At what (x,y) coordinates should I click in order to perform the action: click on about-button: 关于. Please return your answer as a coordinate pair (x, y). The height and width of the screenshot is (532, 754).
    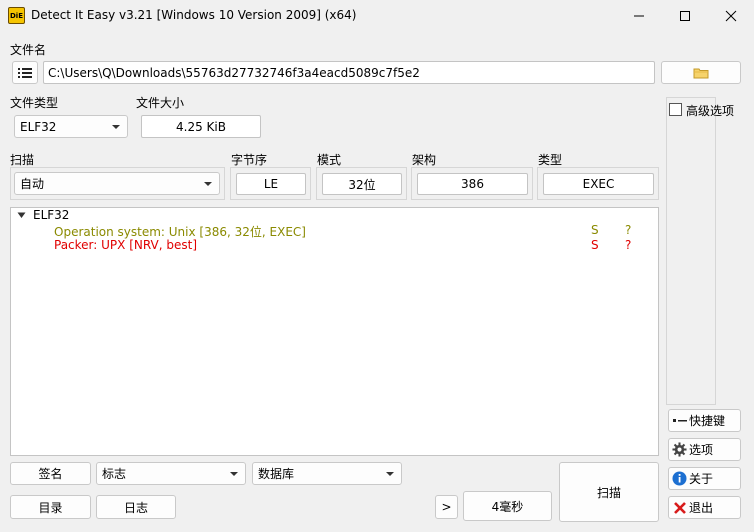
    Looking at the image, I should click on (704, 478).